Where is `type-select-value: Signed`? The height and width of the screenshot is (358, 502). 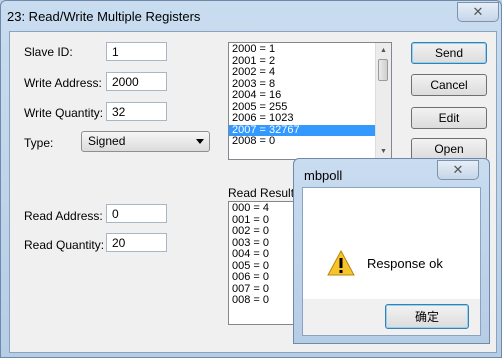
type-select-value: Signed is located at coordinates (107, 141).